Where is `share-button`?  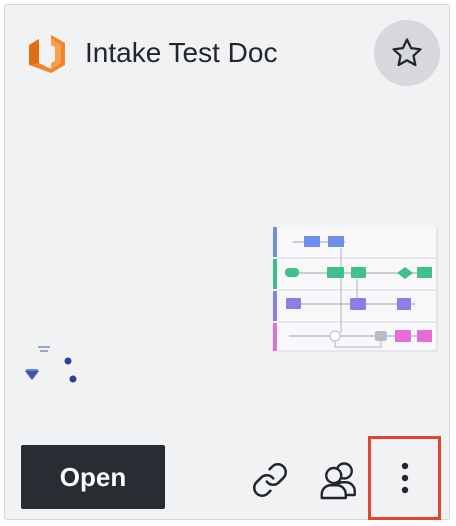 share-button is located at coordinates (339, 480).